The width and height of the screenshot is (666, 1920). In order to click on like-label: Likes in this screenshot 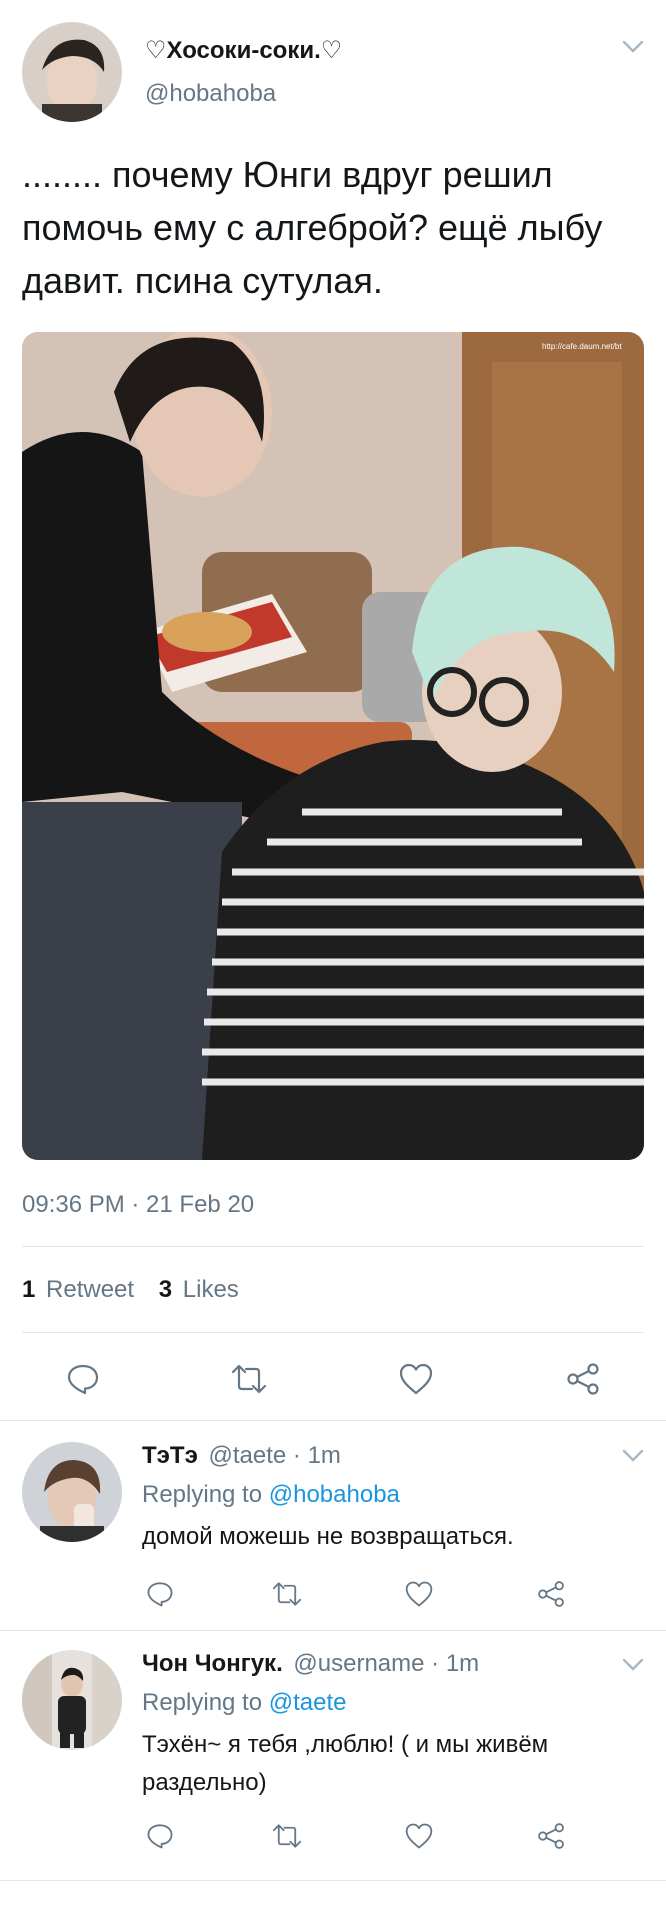, I will do `click(211, 1289)`.